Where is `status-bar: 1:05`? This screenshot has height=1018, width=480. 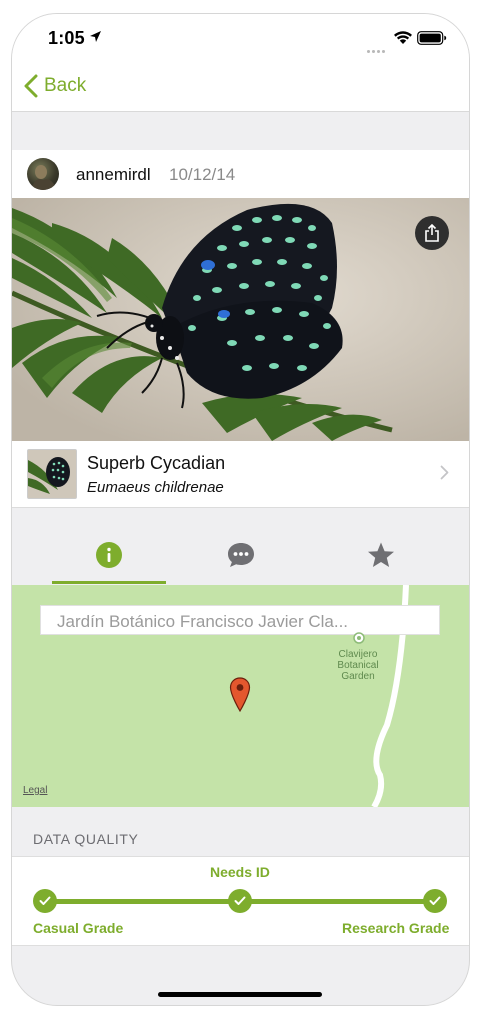 status-bar: 1:05 is located at coordinates (240, 39).